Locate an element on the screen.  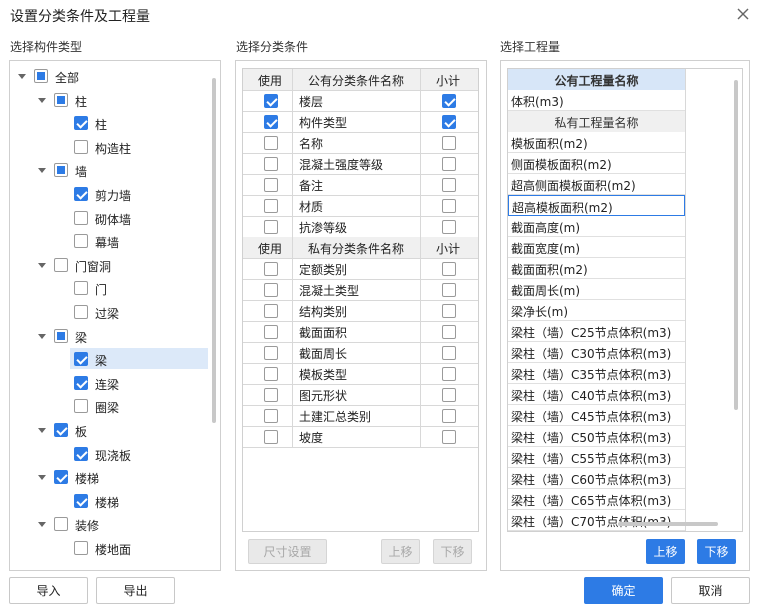
tree-scrollbar is located at coordinates (214, 250).